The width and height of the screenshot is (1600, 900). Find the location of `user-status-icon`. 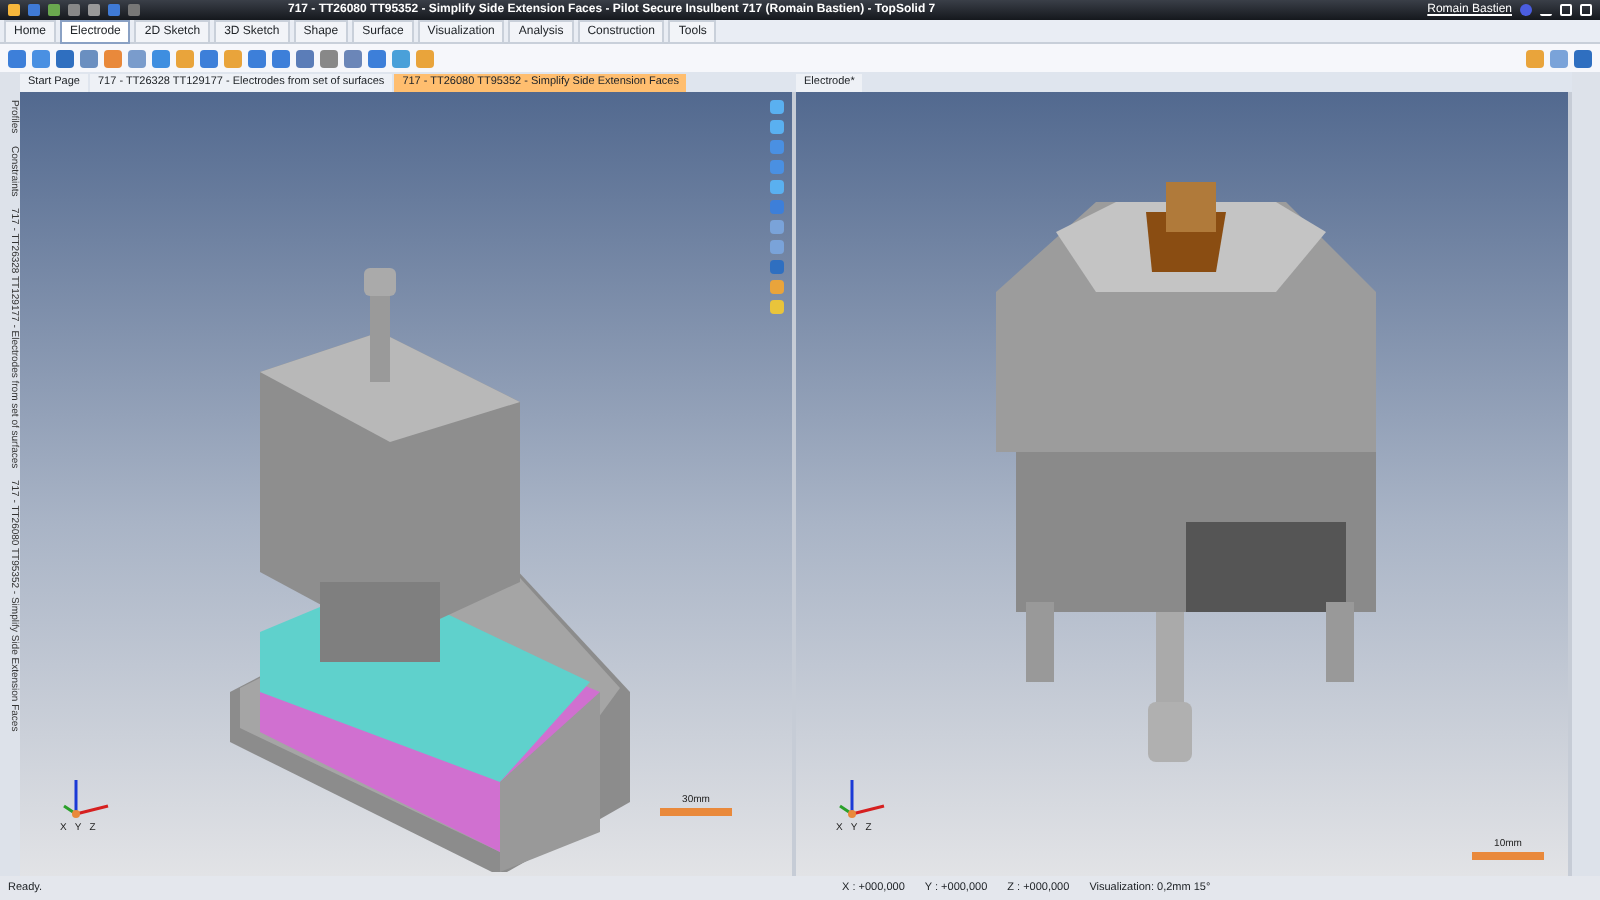

user-status-icon is located at coordinates (1526, 10).